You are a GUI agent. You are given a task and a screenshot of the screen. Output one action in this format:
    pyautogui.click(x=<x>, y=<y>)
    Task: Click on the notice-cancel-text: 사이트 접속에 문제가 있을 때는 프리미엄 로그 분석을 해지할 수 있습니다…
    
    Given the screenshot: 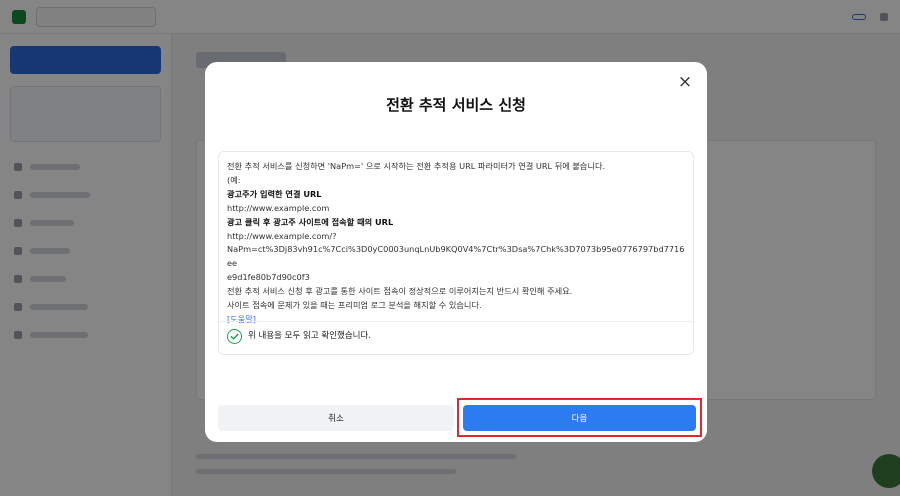 What is the action you would take?
    pyautogui.click(x=354, y=305)
    